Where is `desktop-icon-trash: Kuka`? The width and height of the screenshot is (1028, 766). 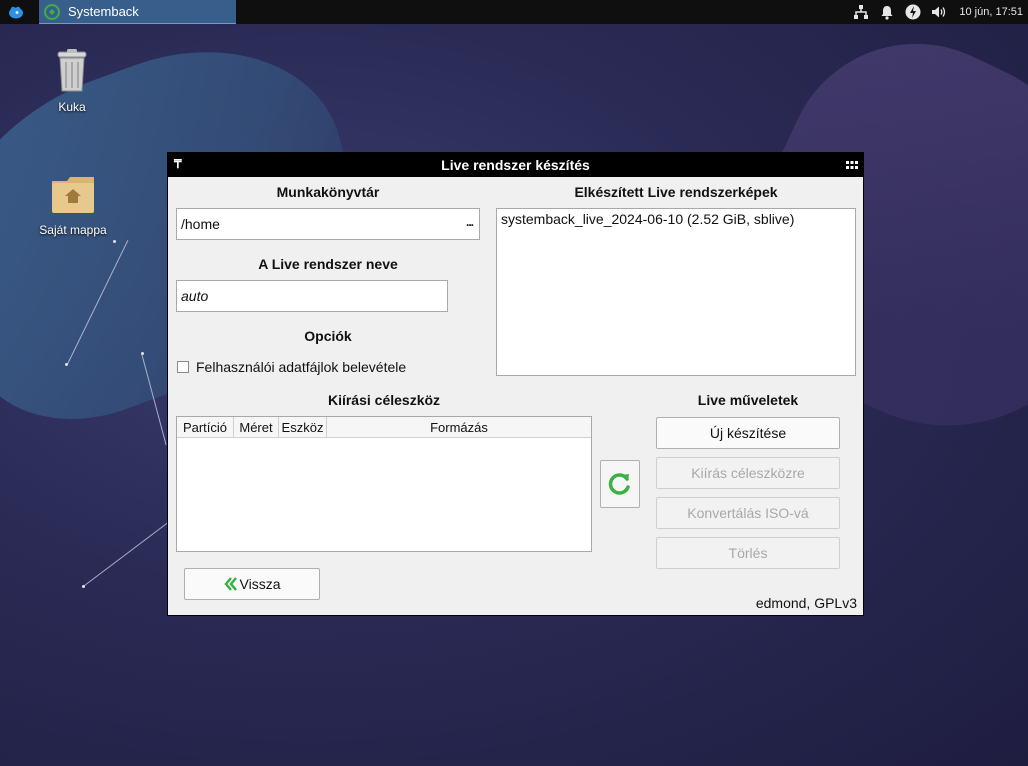
desktop-icon-trash: Kuka is located at coordinates (72, 81).